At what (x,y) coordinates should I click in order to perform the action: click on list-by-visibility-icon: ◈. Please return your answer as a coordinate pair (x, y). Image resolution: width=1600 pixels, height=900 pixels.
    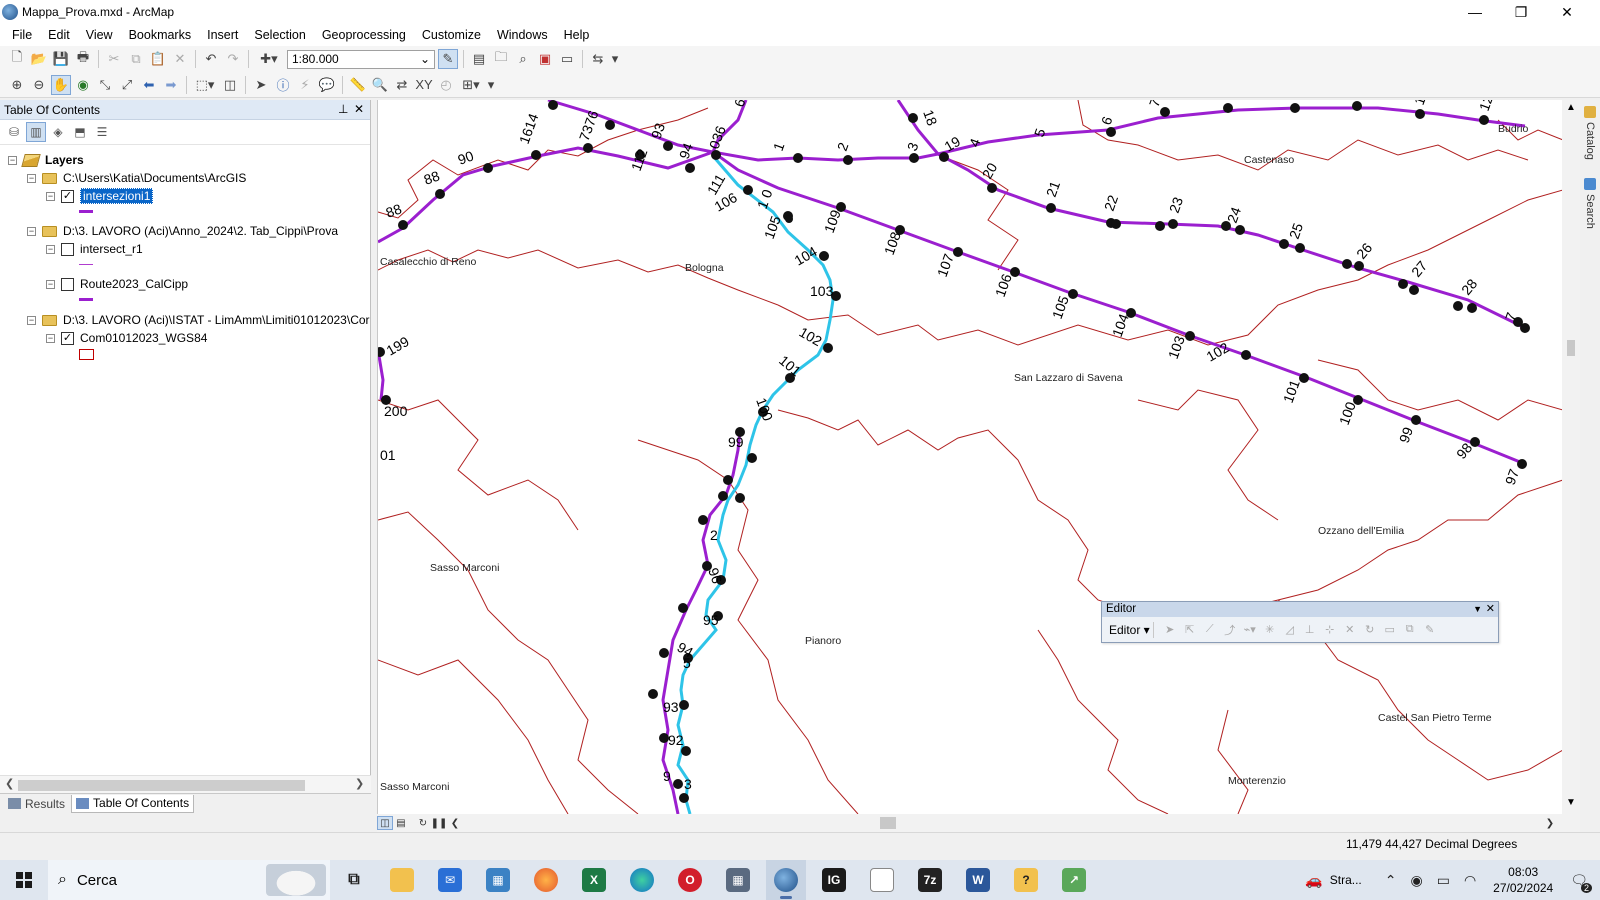
    Looking at the image, I should click on (58, 132).